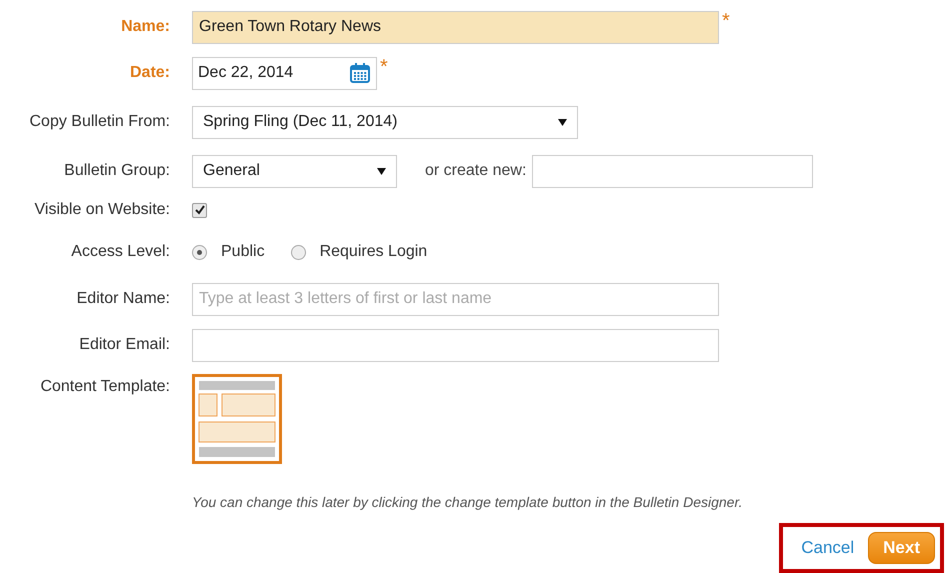 The height and width of the screenshot is (573, 949). I want to click on dropdown: General, so click(294, 171).